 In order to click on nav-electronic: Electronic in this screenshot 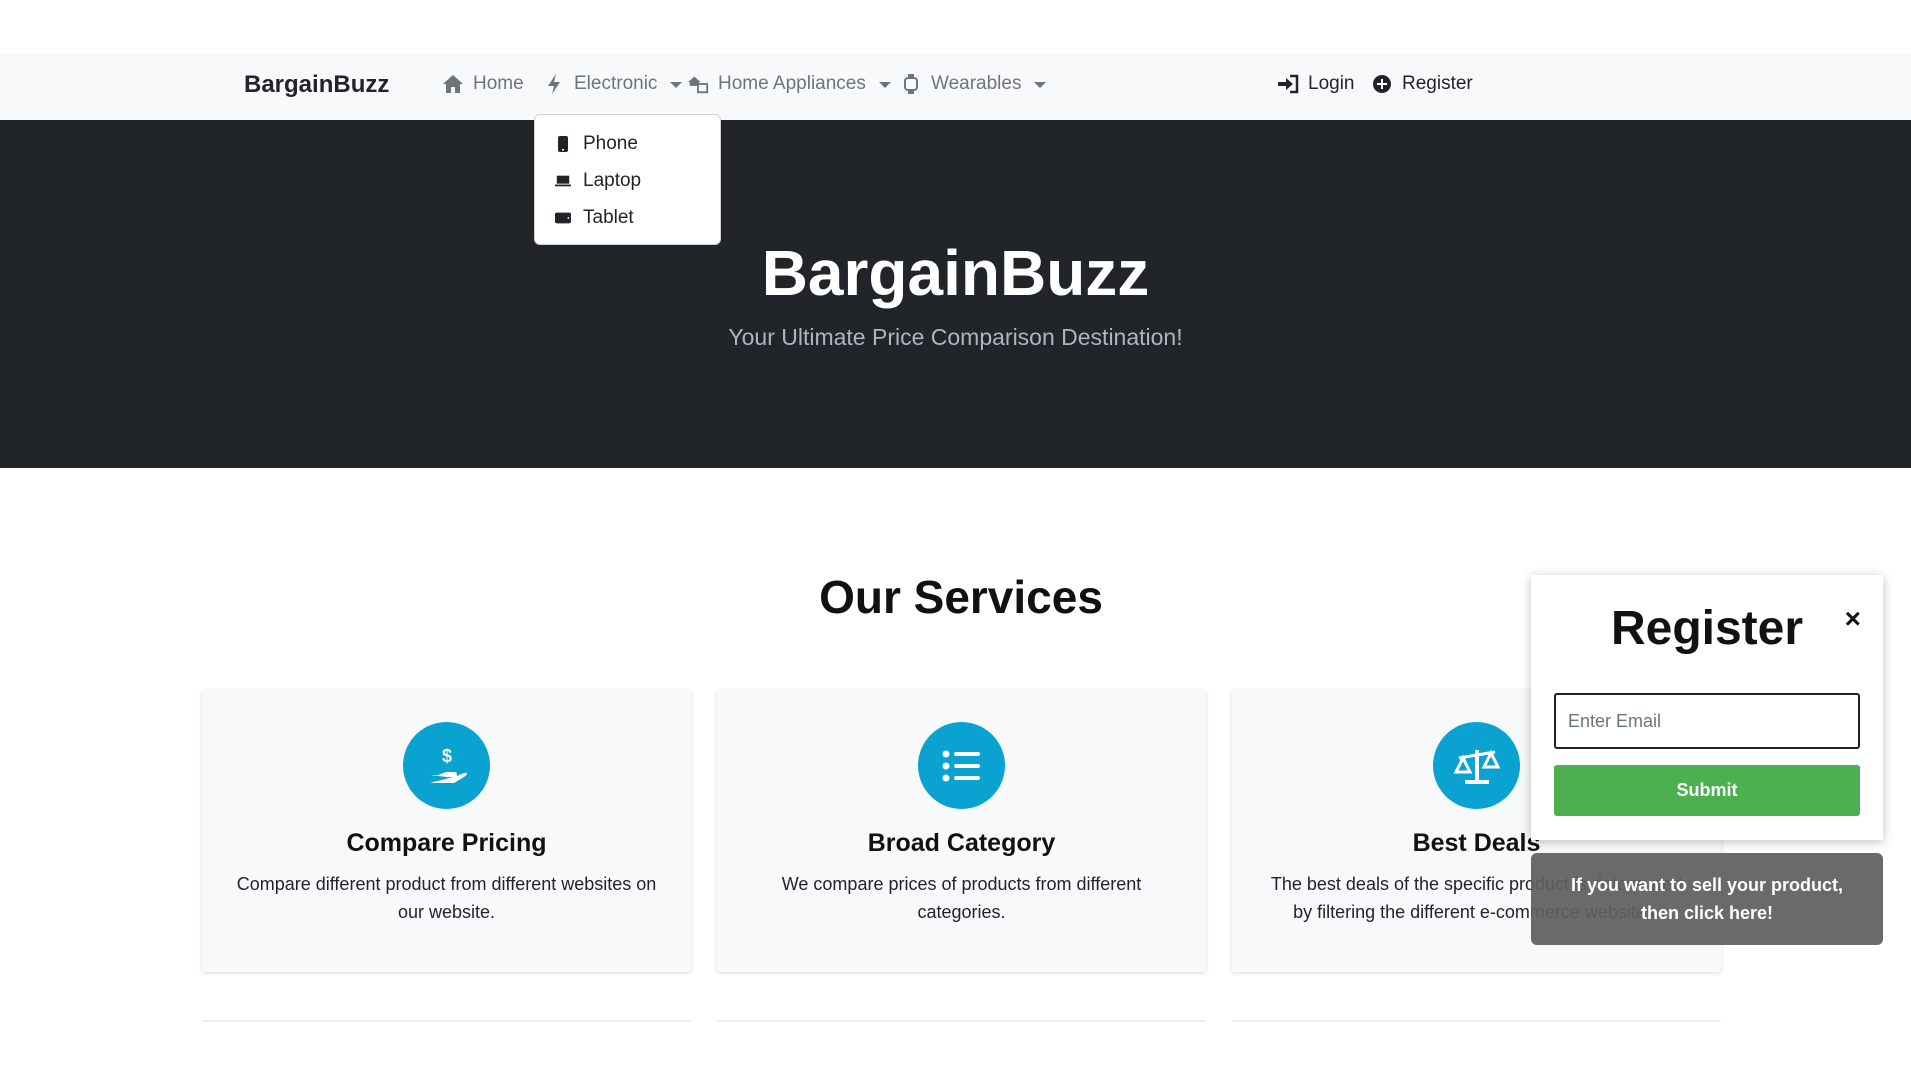, I will do `click(613, 84)`.